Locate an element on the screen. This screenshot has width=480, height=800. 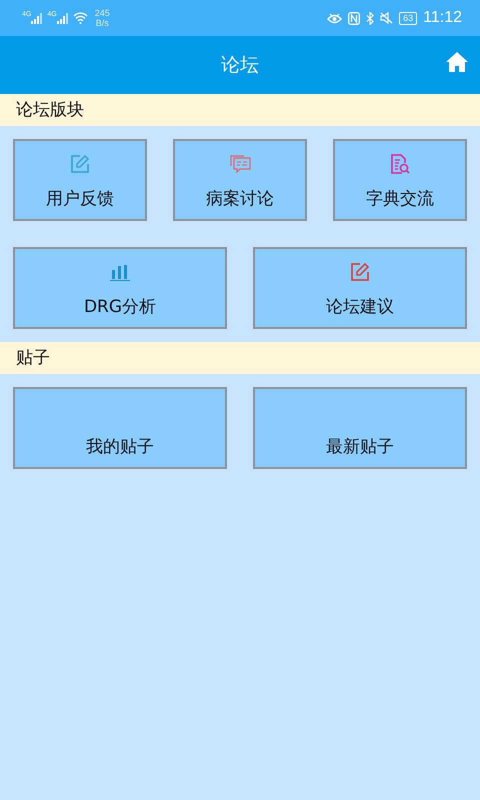
nfc-icon is located at coordinates (354, 18).